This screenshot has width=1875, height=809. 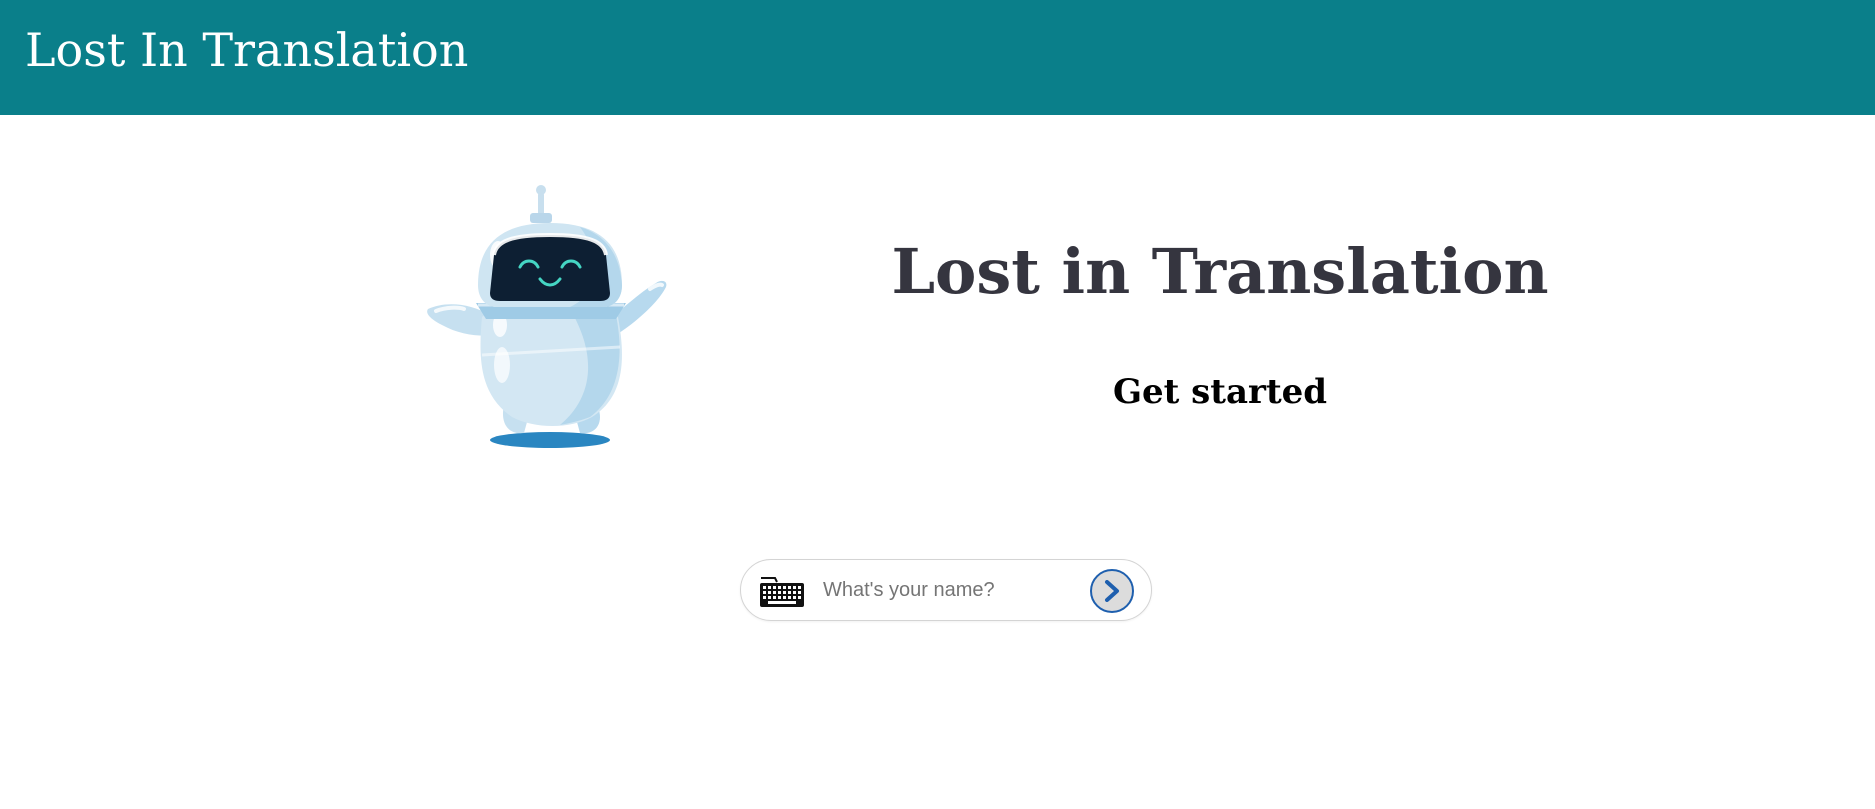 I want to click on app-header: Lost In Translation, so click(x=937, y=57).